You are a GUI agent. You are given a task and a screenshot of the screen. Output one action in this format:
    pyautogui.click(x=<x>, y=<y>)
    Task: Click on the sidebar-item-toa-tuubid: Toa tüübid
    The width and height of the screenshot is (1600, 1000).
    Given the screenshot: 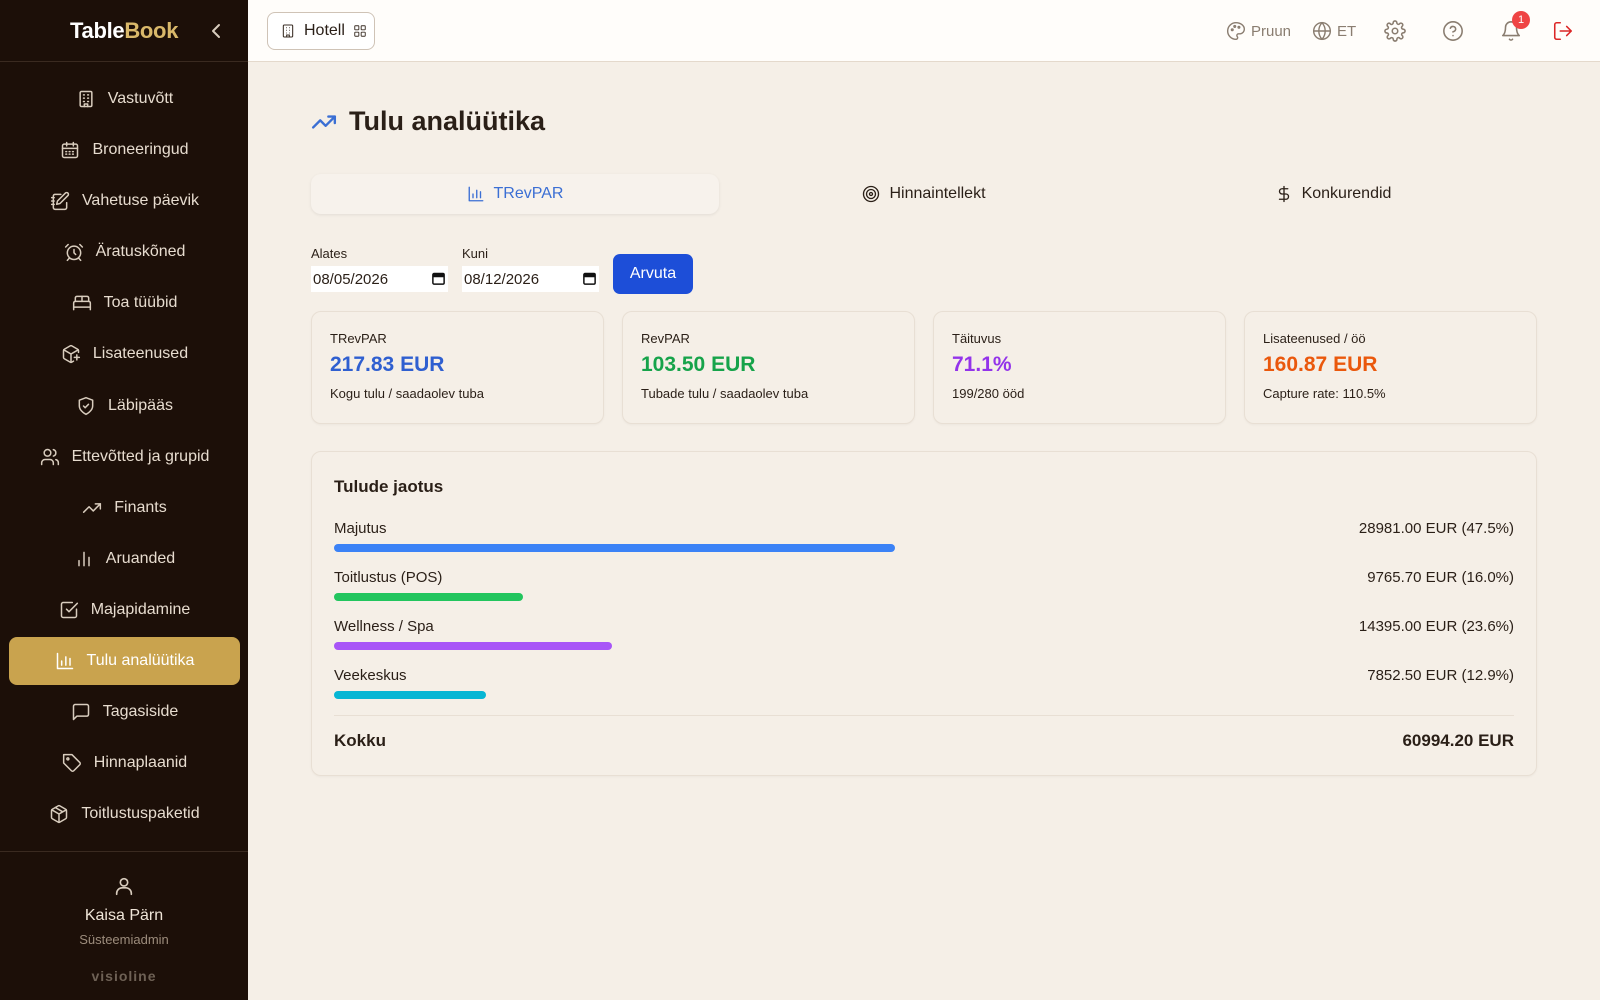 What is the action you would take?
    pyautogui.click(x=124, y=303)
    